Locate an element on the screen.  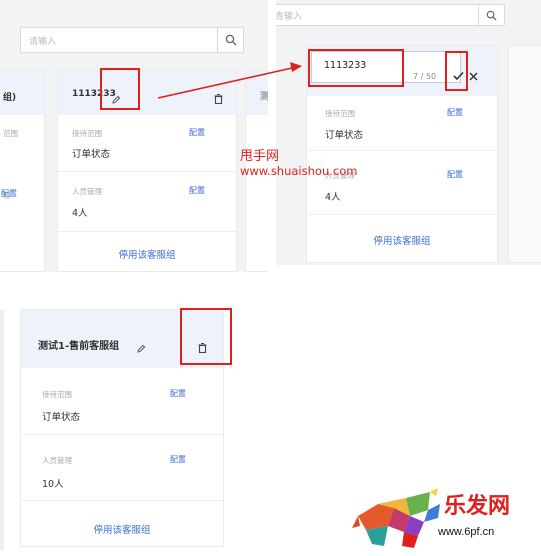
logo-name: 乐发网 is located at coordinates (477, 506).